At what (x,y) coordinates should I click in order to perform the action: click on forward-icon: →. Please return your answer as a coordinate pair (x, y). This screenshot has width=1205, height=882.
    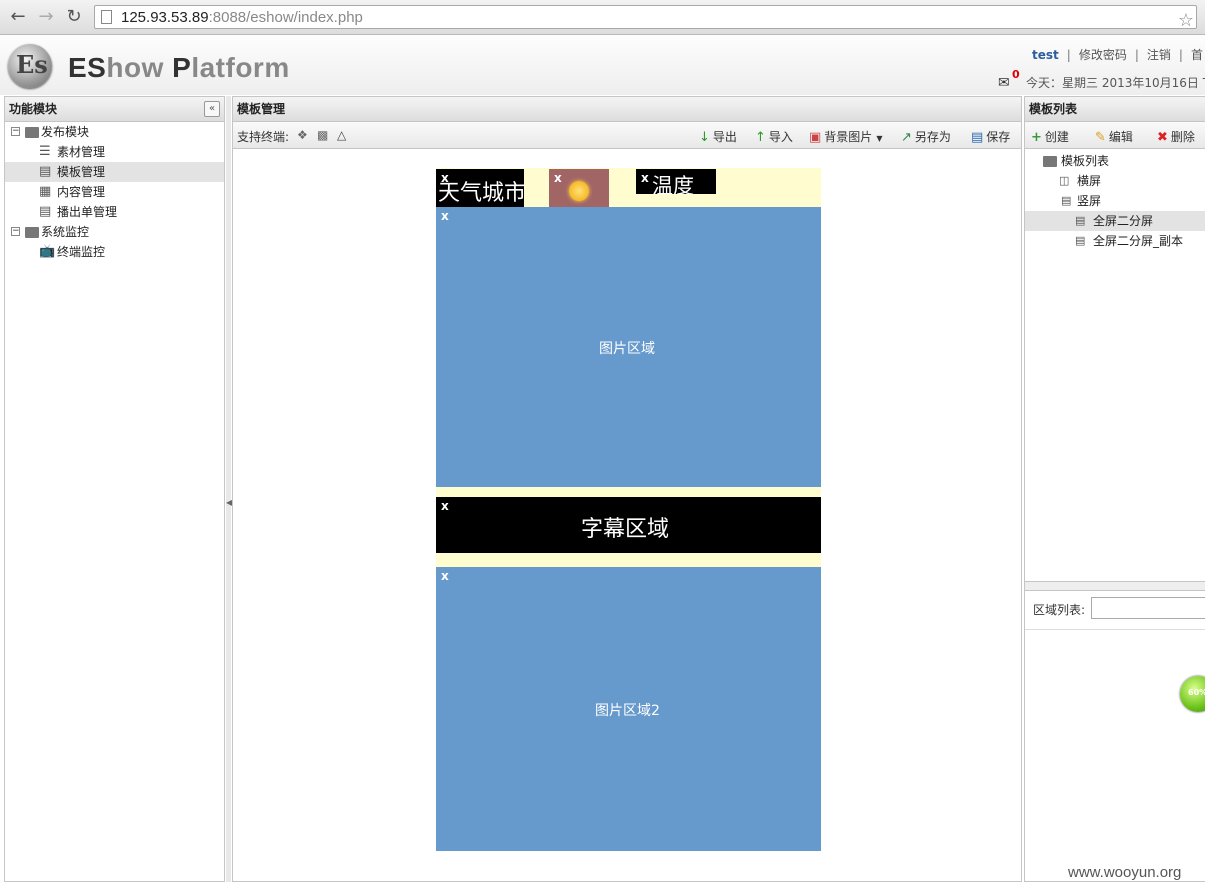
    Looking at the image, I should click on (46, 17).